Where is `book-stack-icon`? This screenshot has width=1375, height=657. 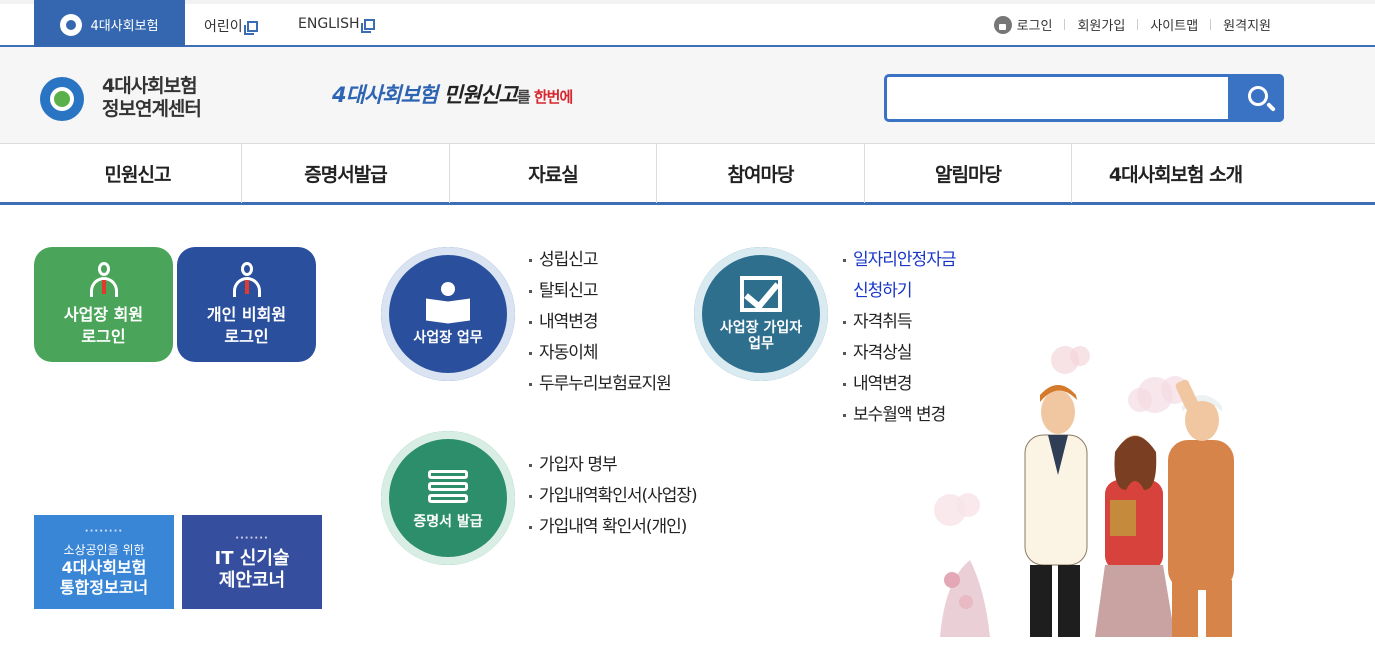
book-stack-icon is located at coordinates (448, 486).